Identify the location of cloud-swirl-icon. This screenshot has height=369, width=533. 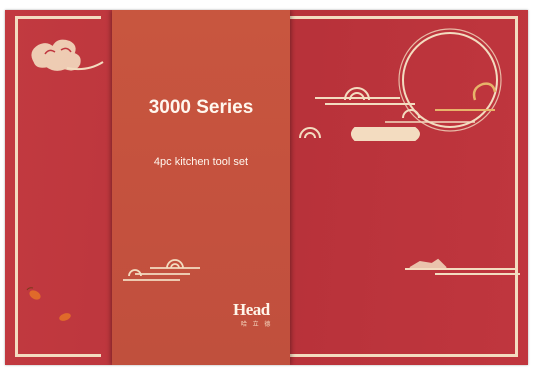
(67, 55).